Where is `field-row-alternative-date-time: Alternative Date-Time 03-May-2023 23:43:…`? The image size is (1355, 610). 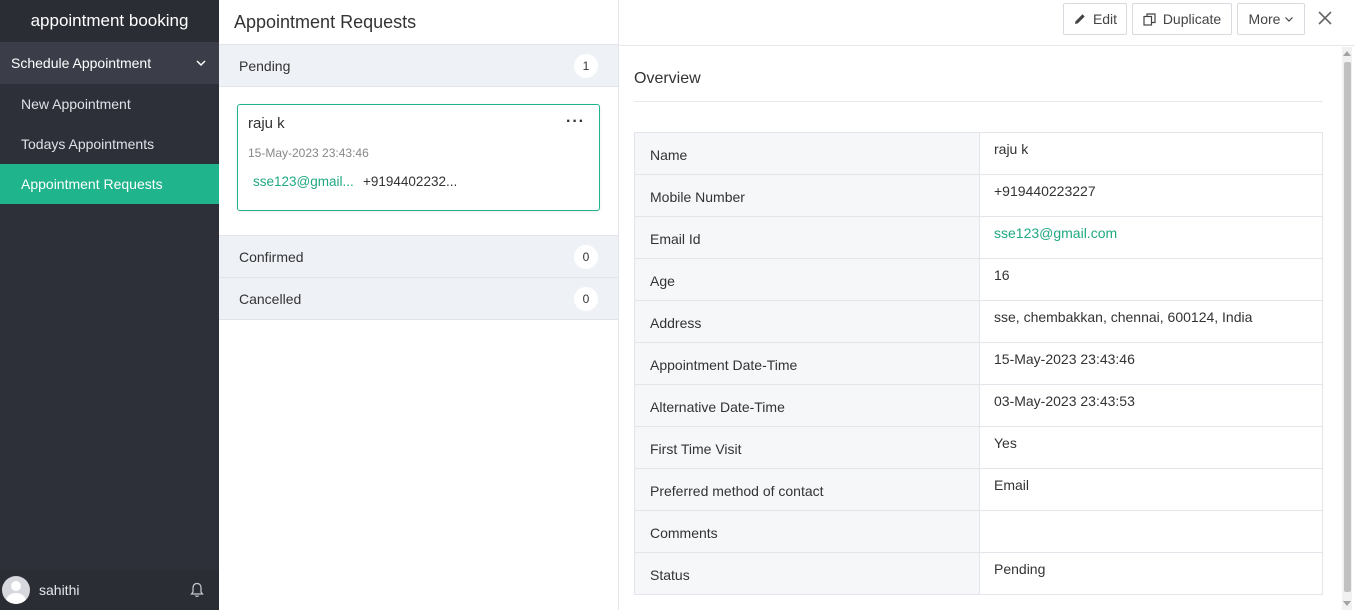
field-row-alternative-date-time: Alternative Date-Time 03-May-2023 23:43:… is located at coordinates (978, 405).